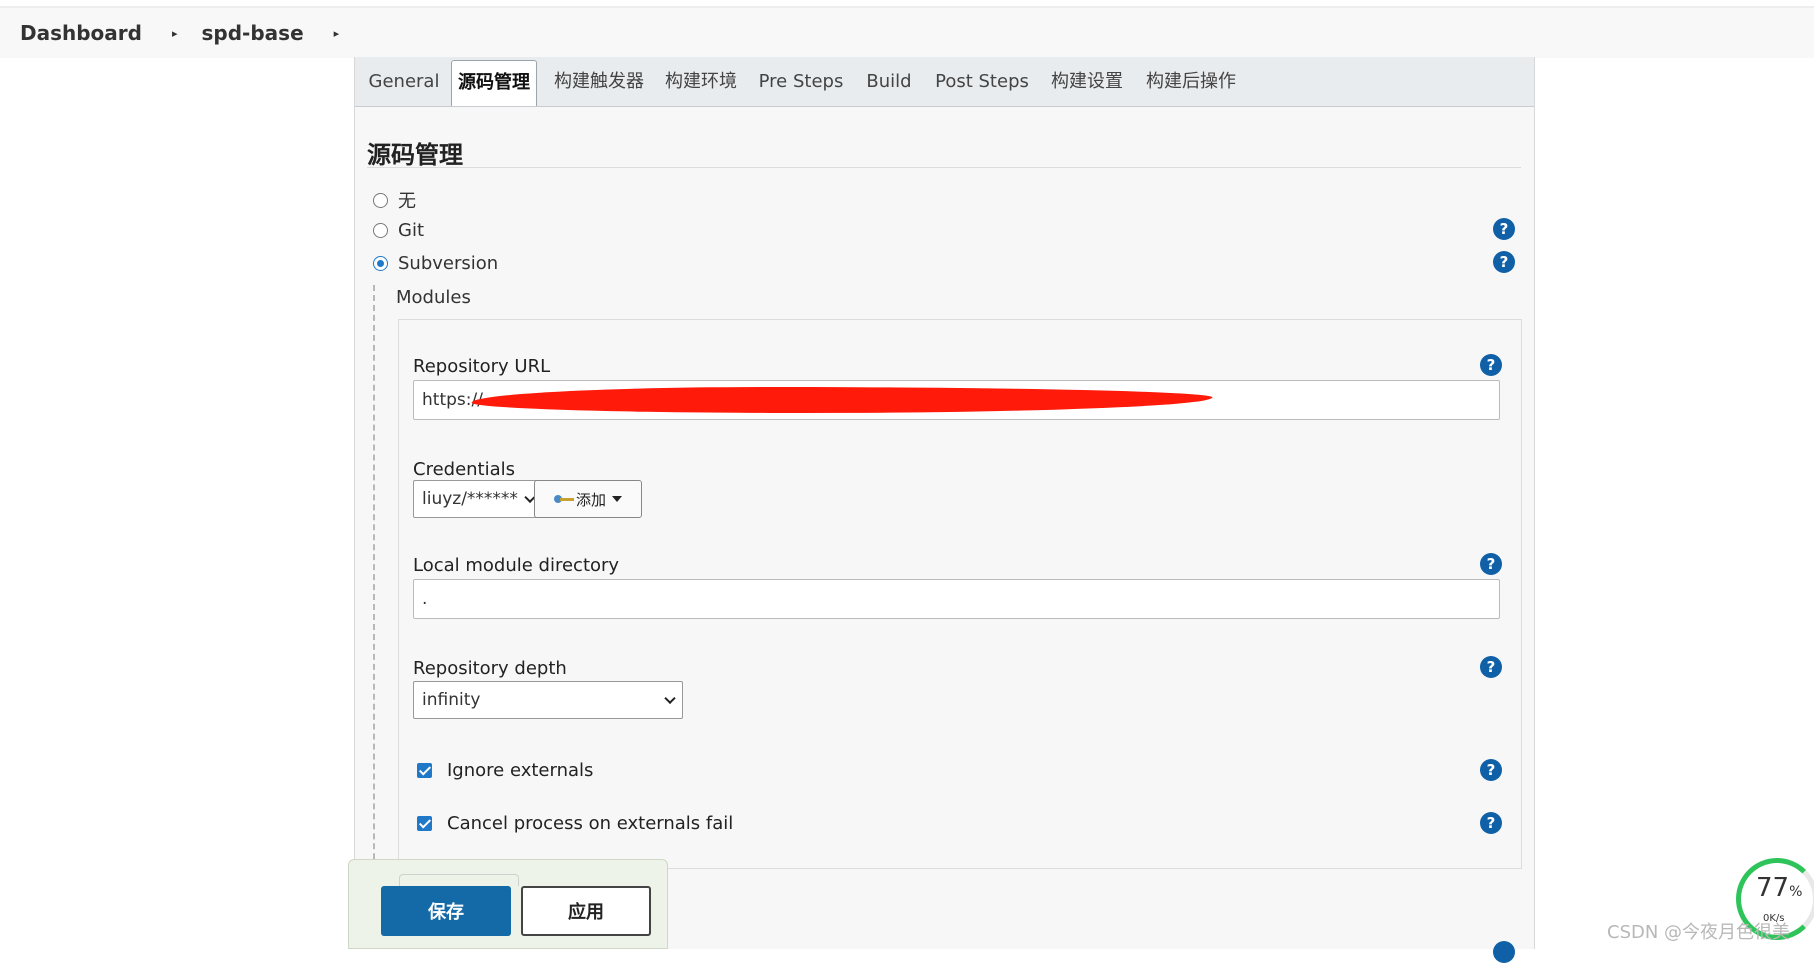 This screenshot has width=1814, height=963. What do you see at coordinates (433, 297) in the screenshot?
I see `modules-label: Modules` at bounding box center [433, 297].